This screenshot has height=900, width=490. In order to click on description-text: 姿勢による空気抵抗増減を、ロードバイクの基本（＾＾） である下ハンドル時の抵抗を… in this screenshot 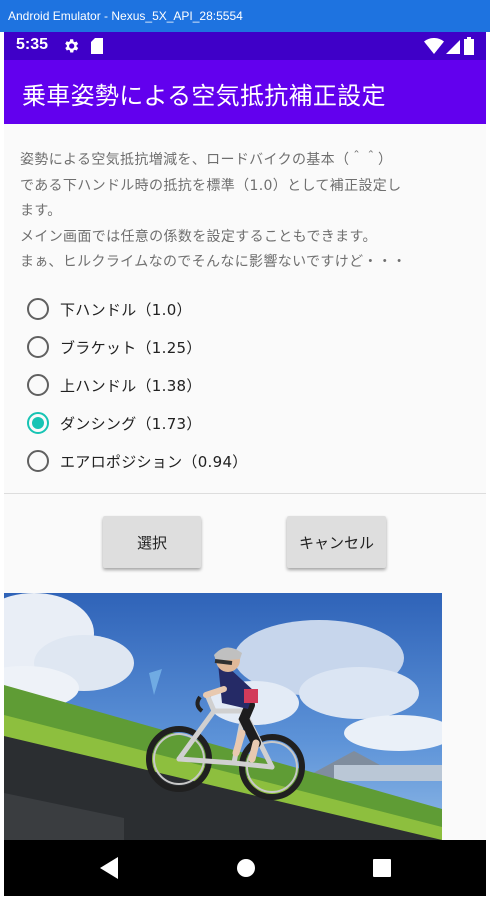, I will do `click(250, 212)`.